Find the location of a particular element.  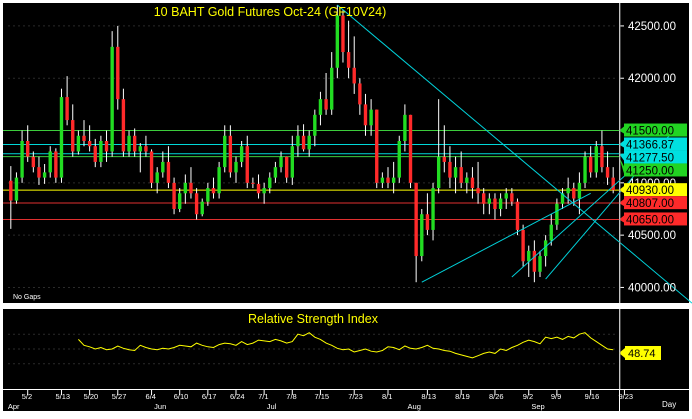

price-tick-label: 40500.00 is located at coordinates (652, 236).